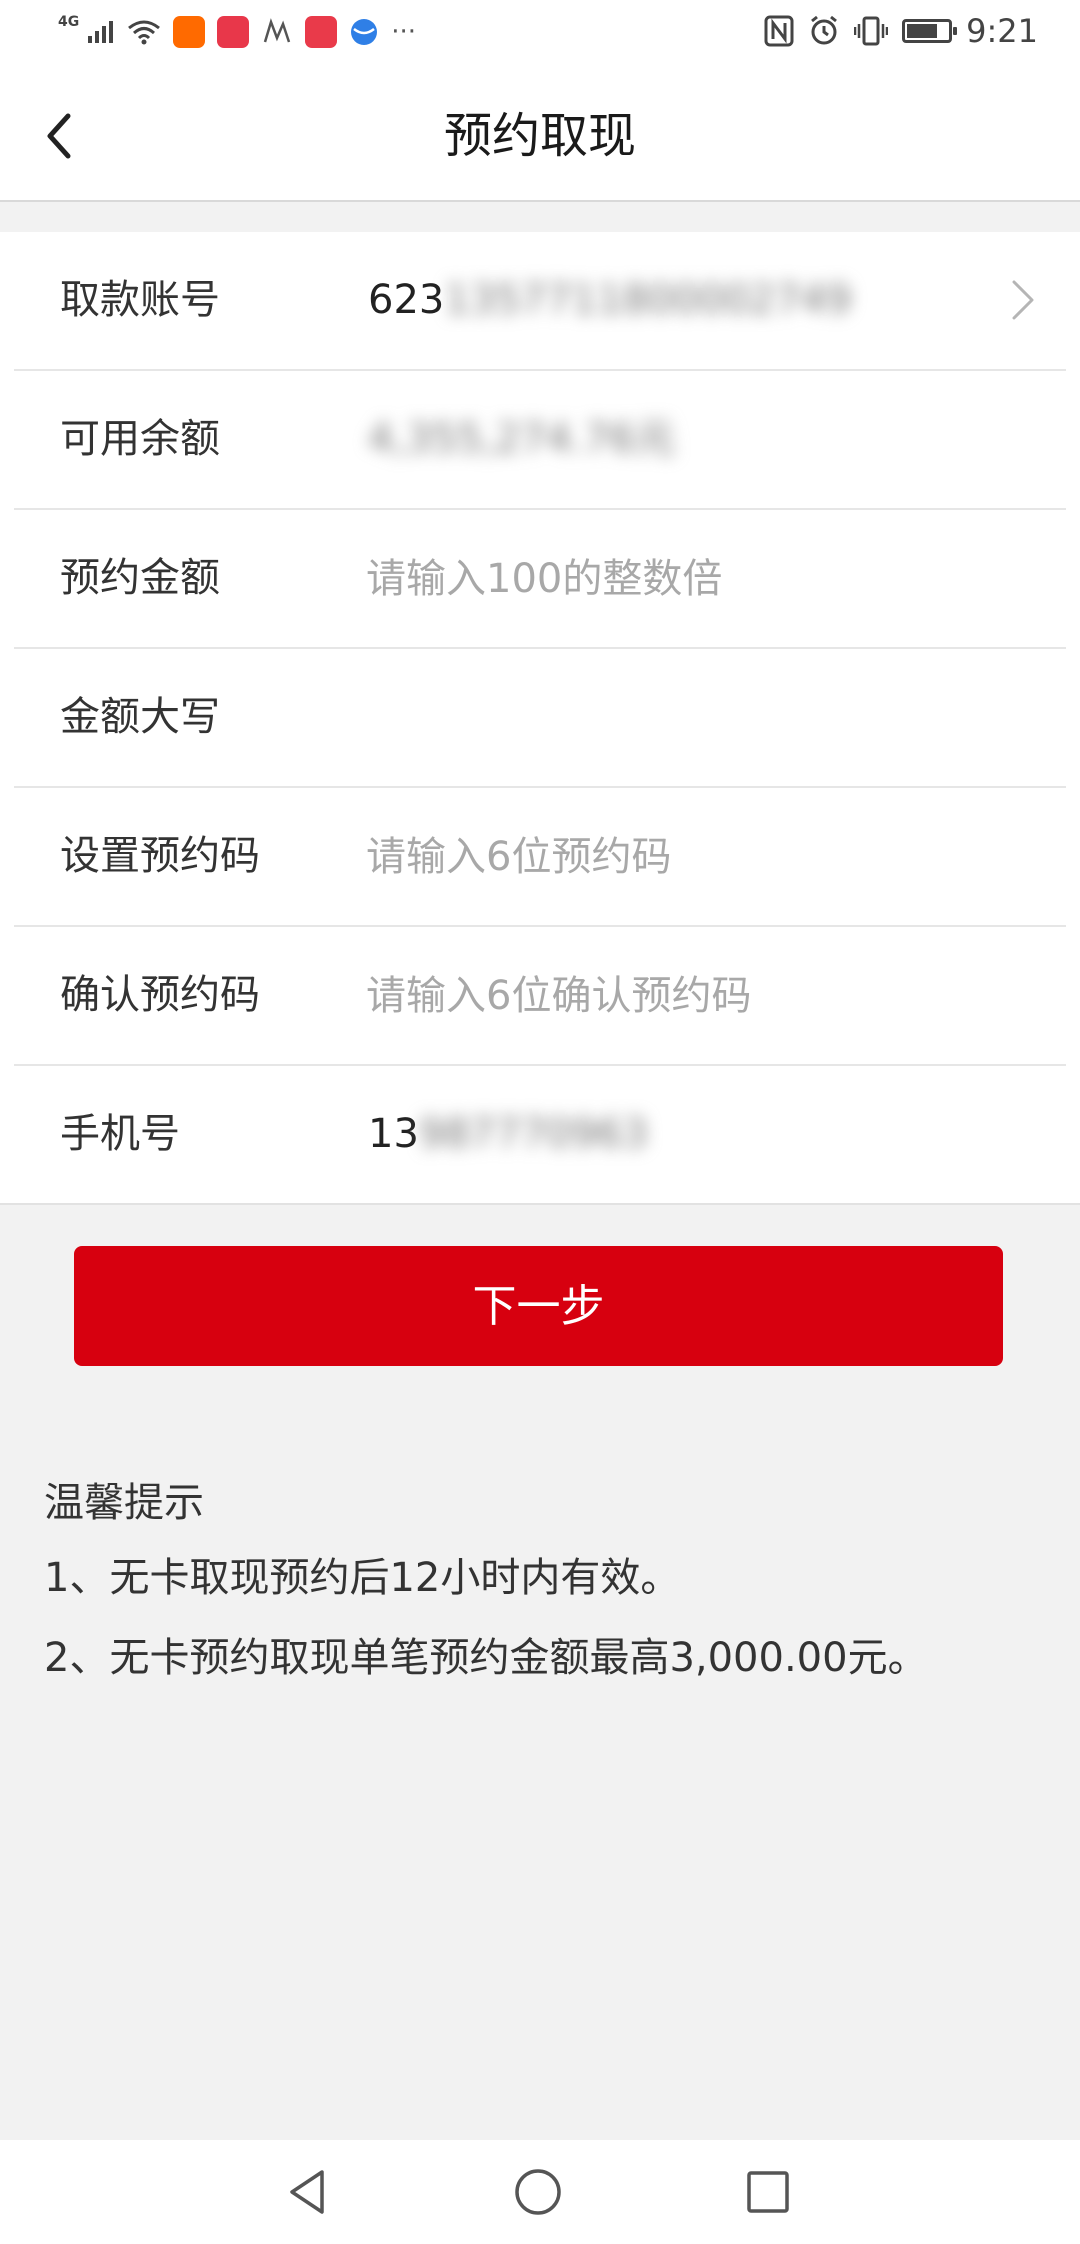 Image resolution: width=1080 pixels, height=2244 pixels. I want to click on square-recents-icon, so click(768, 2192).